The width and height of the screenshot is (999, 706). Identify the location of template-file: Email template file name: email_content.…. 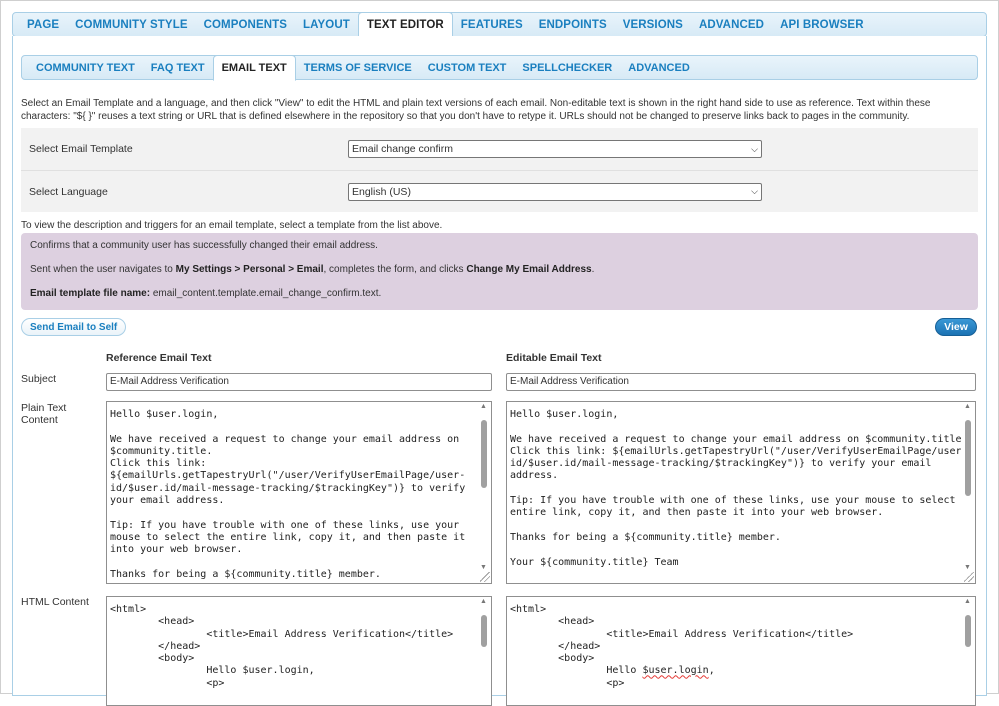
(499, 293).